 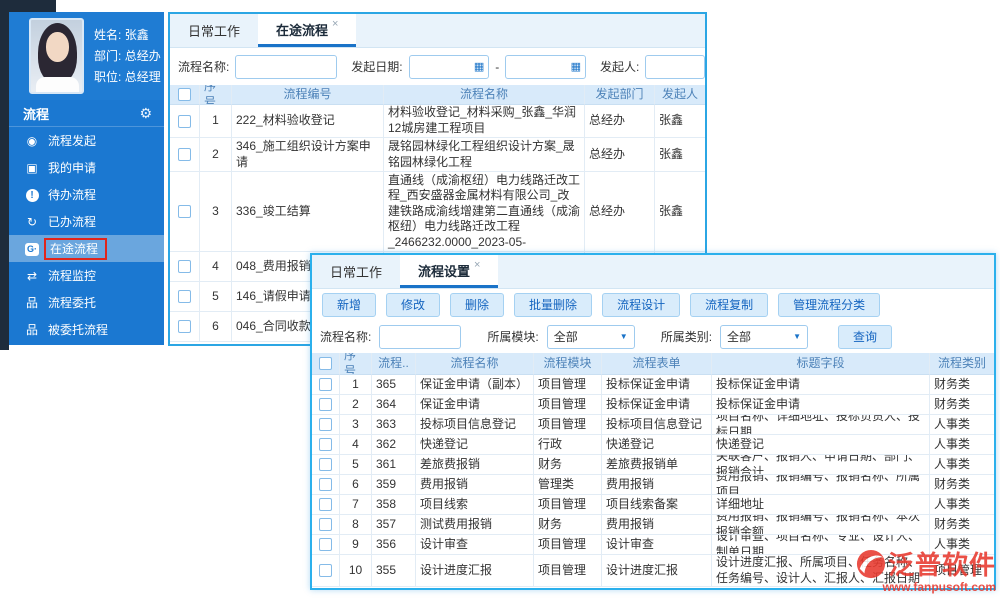 What do you see at coordinates (657, 364) in the screenshot?
I see `column-header: 流程表单` at bounding box center [657, 364].